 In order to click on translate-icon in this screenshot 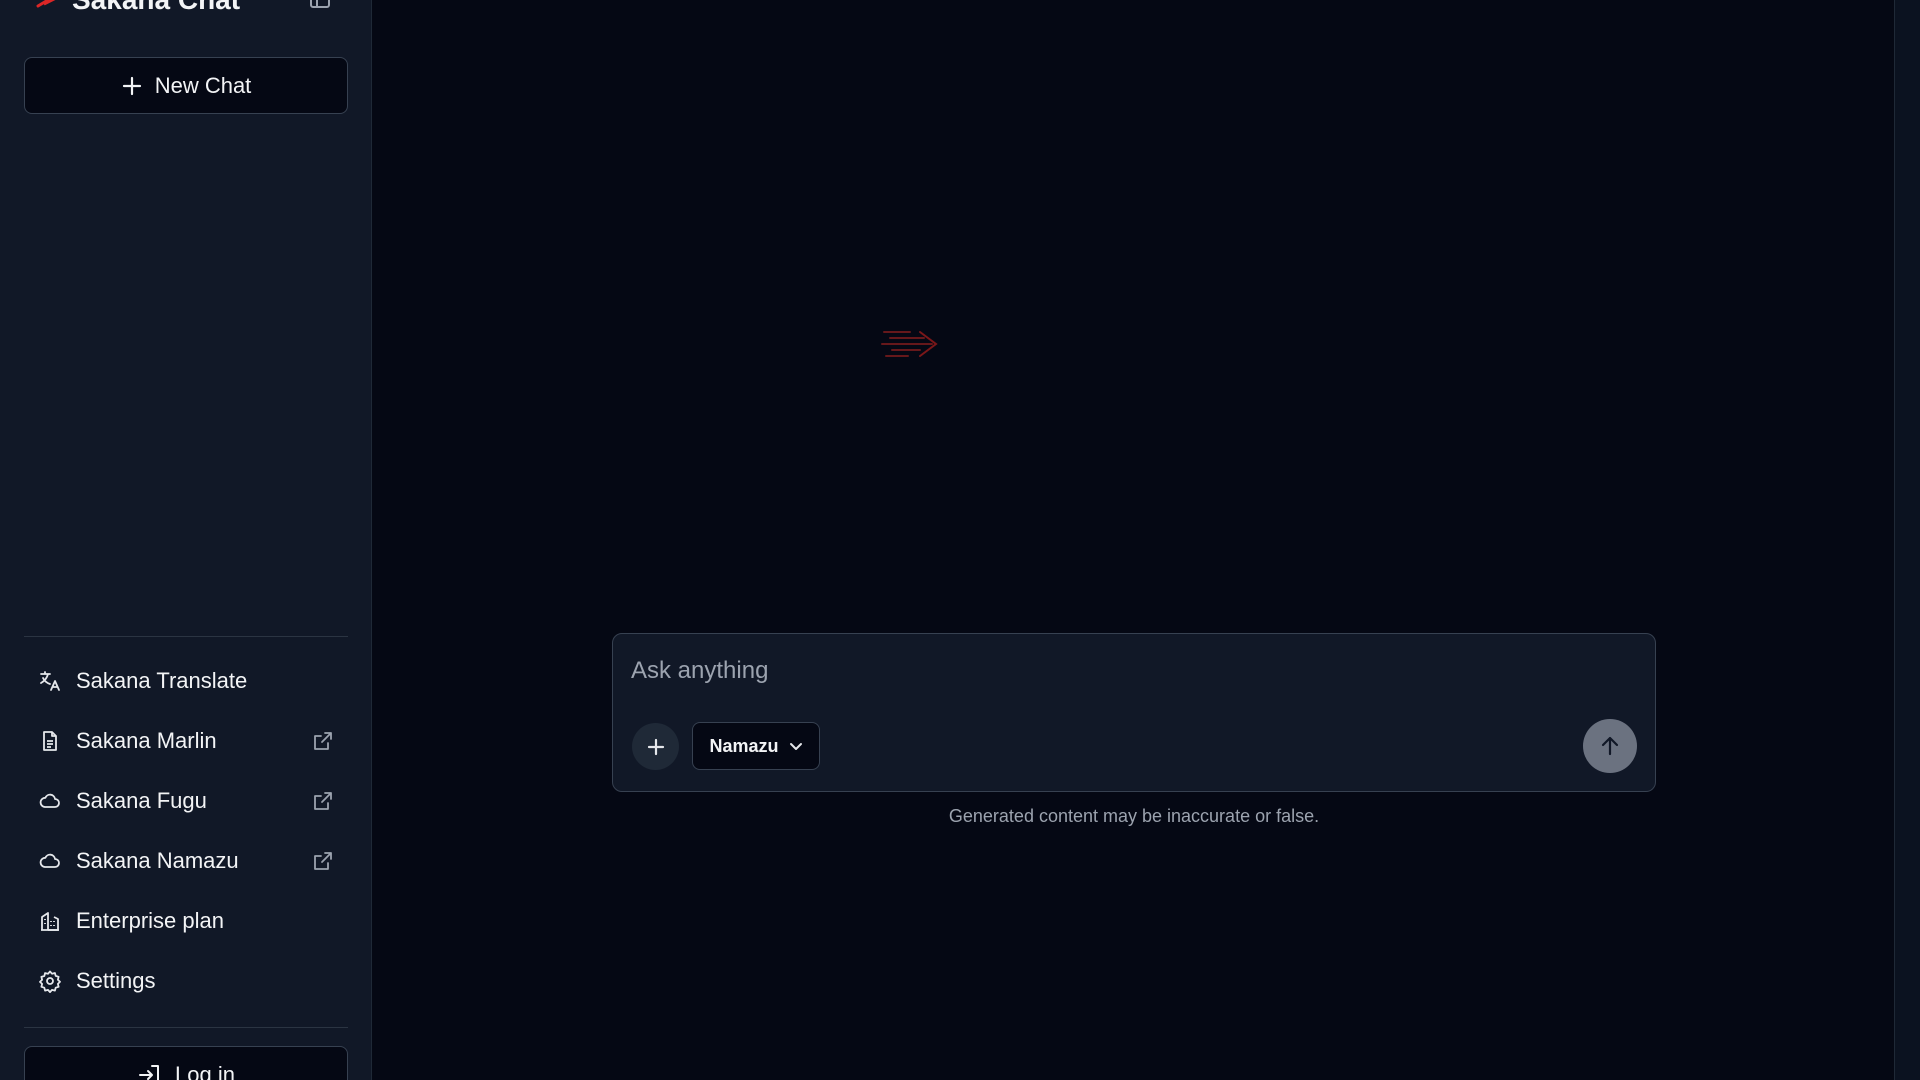, I will do `click(50, 681)`.